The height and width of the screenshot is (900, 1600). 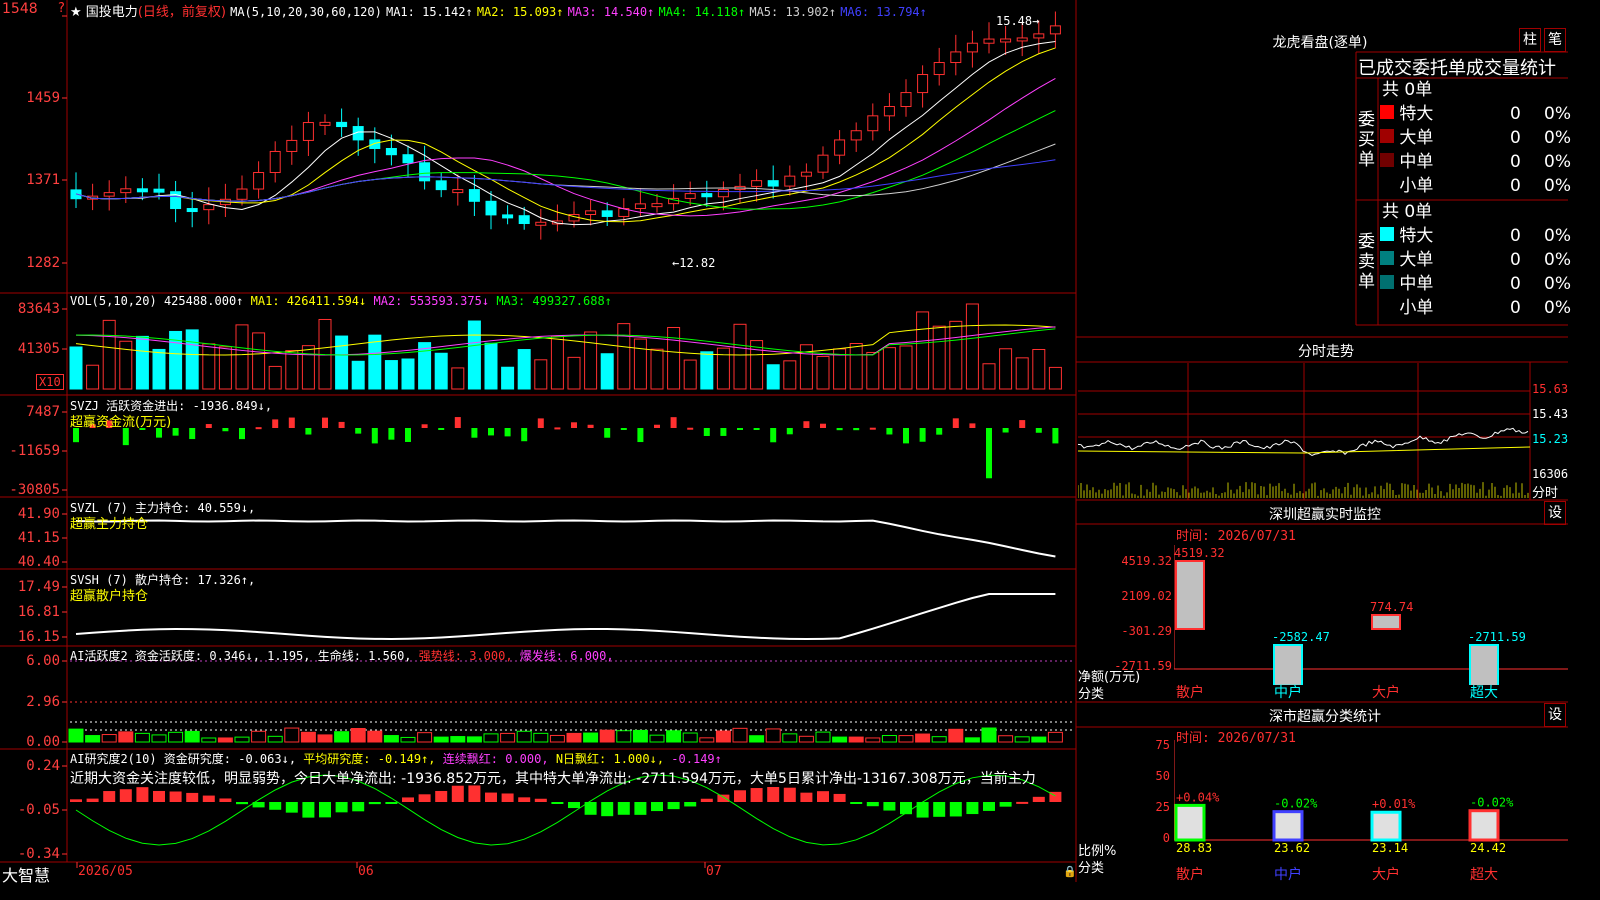 I want to click on class-category: 超大, so click(x=1484, y=875).